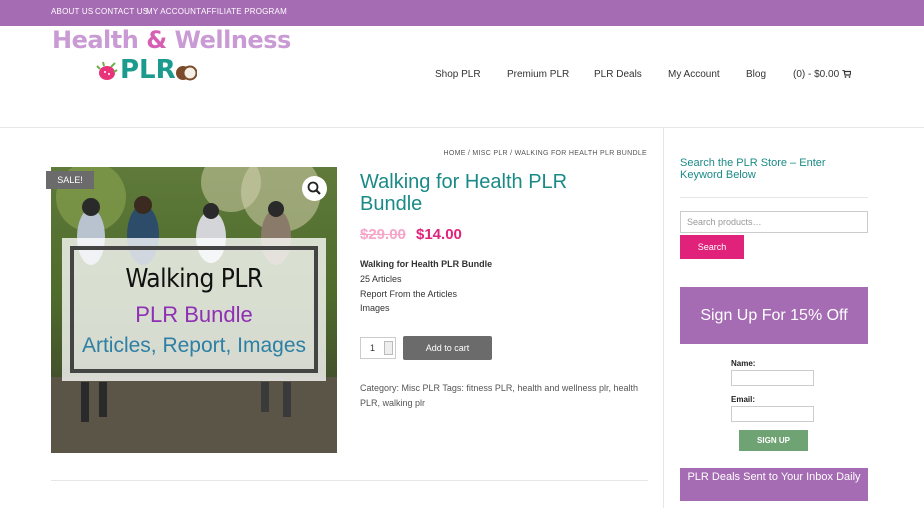 This screenshot has height=508, width=924. What do you see at coordinates (381, 279) in the screenshot?
I see `description-line: 25 Articles` at bounding box center [381, 279].